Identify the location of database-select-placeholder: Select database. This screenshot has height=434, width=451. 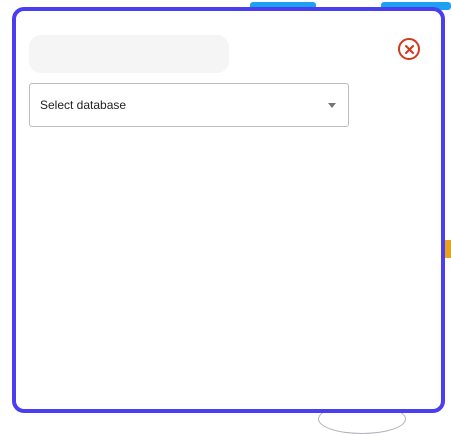
(83, 105).